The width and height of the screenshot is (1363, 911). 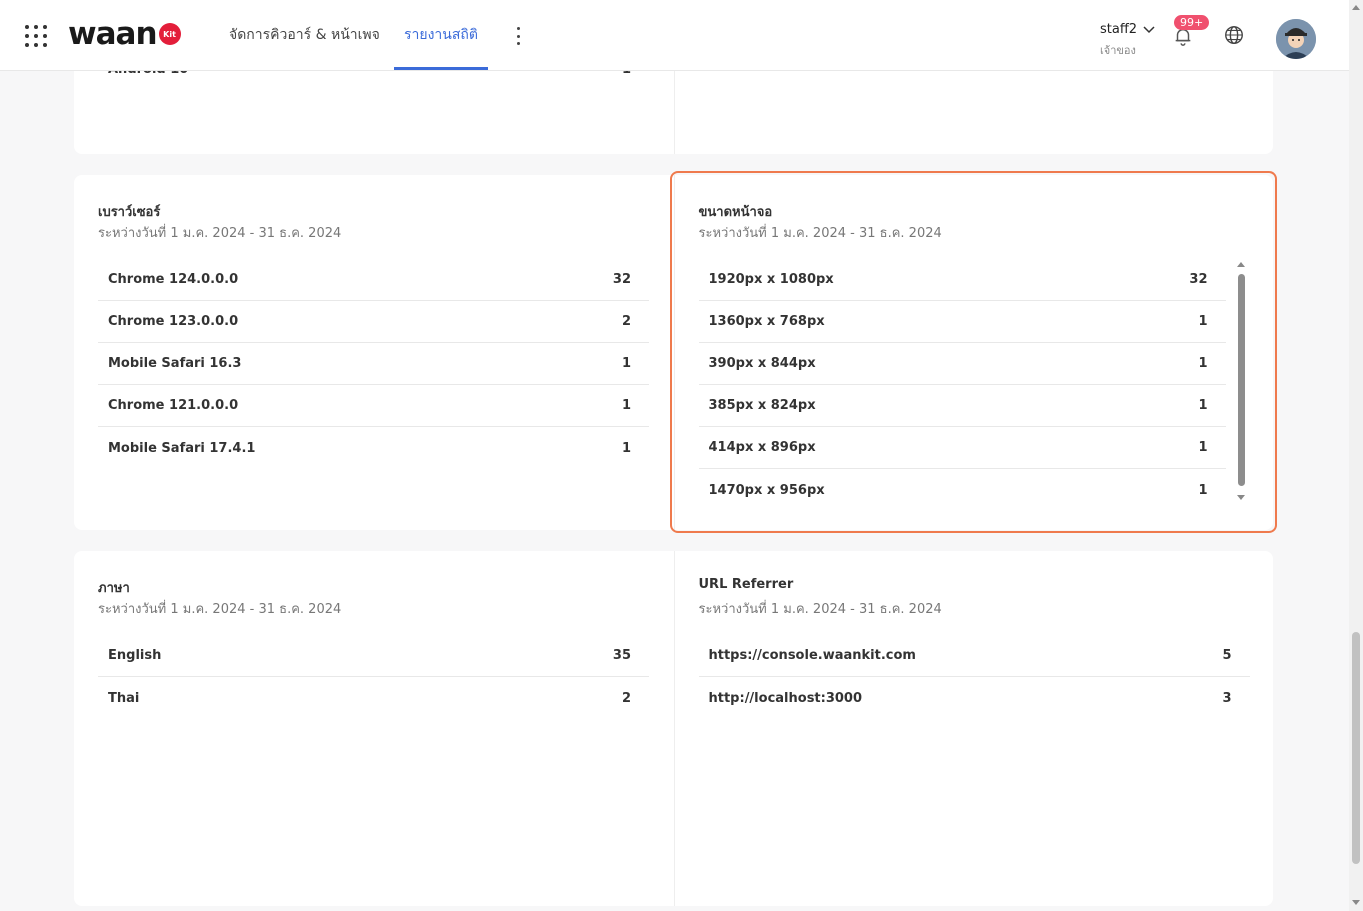 I want to click on list-item: Chrome 124.0.0.0 32, so click(x=373, y=280).